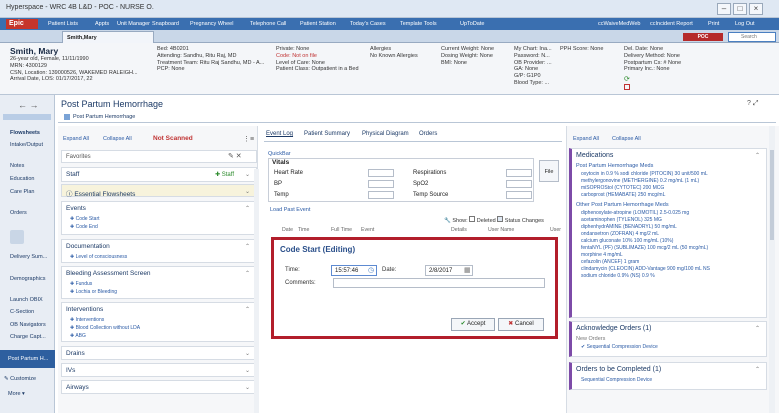  I want to click on menu-telephone-call: Telephone Call, so click(268, 24).